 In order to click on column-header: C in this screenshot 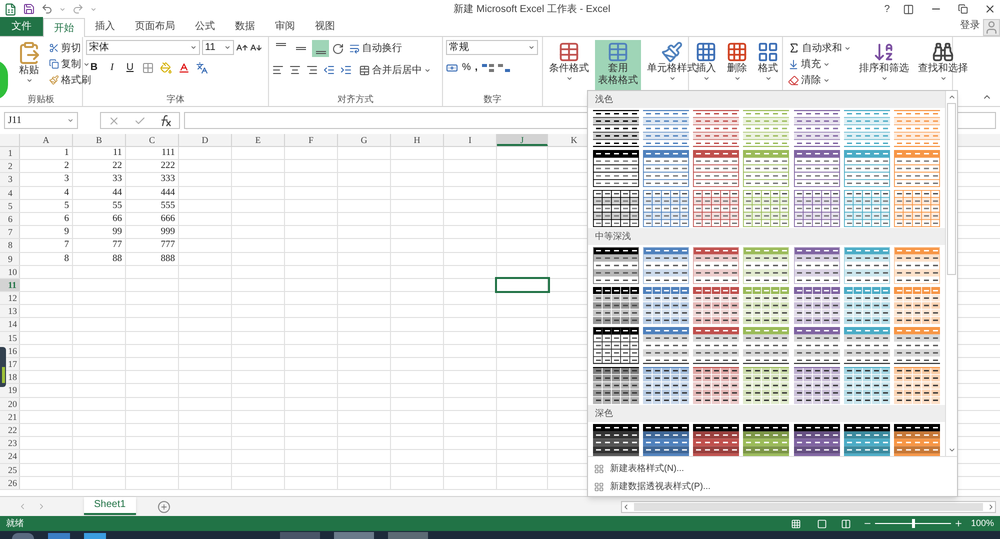, I will do `click(152, 140)`.